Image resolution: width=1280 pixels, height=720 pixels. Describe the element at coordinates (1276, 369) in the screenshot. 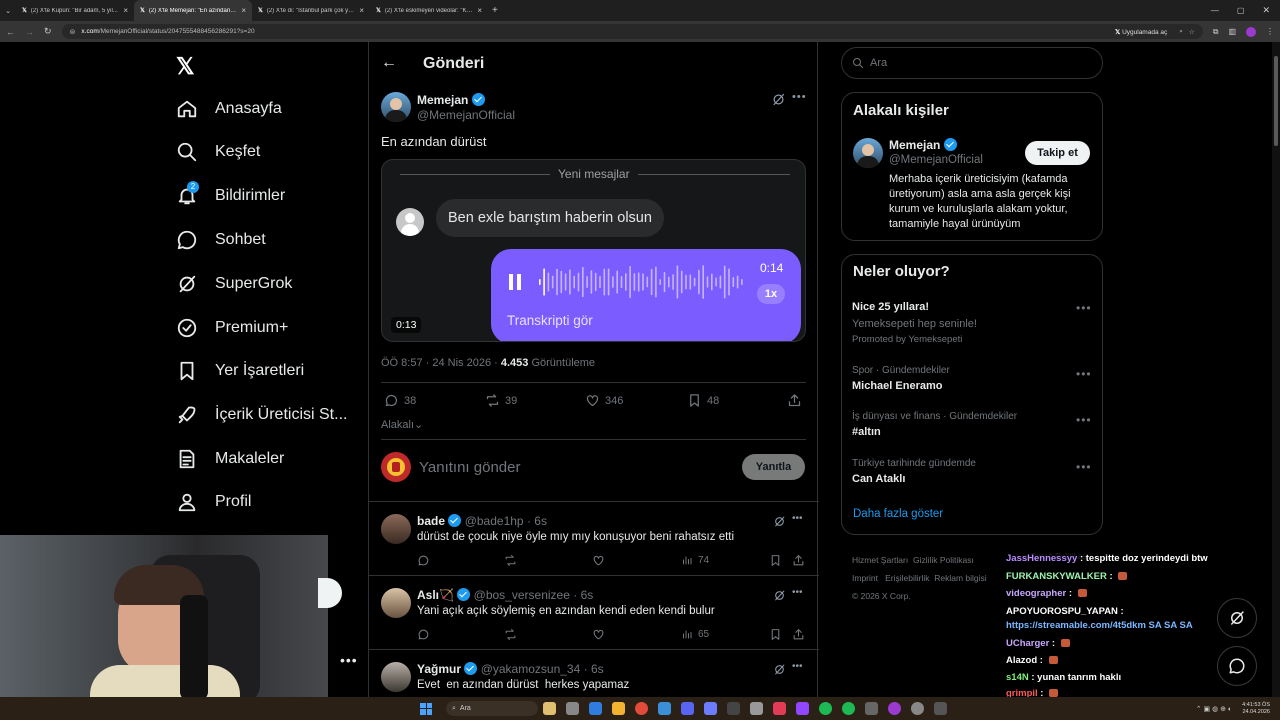

I see `page-scrollbar` at that location.